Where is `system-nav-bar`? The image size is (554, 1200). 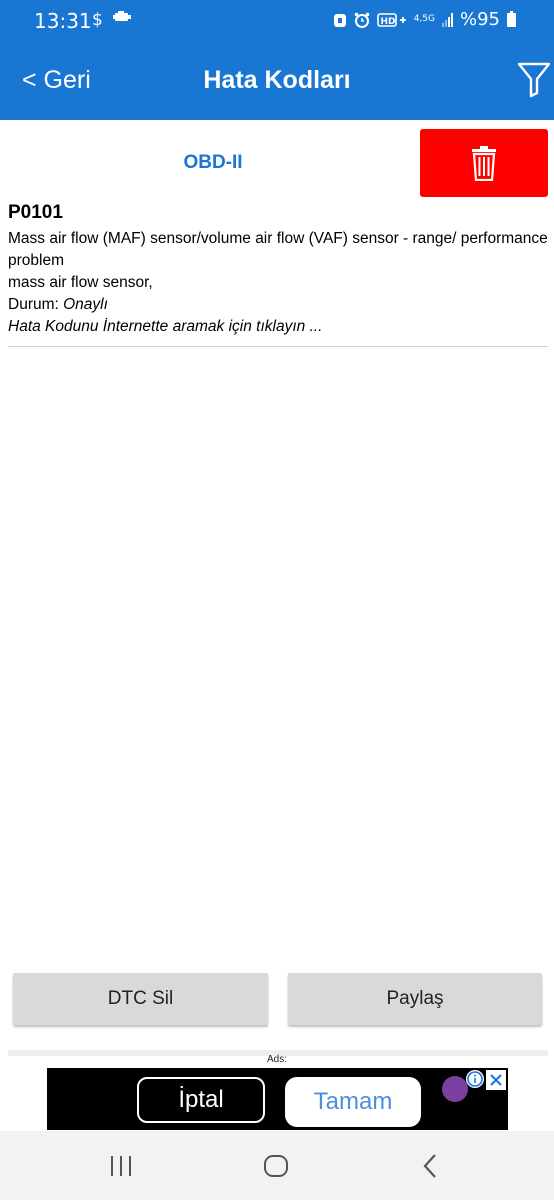 system-nav-bar is located at coordinates (277, 1165).